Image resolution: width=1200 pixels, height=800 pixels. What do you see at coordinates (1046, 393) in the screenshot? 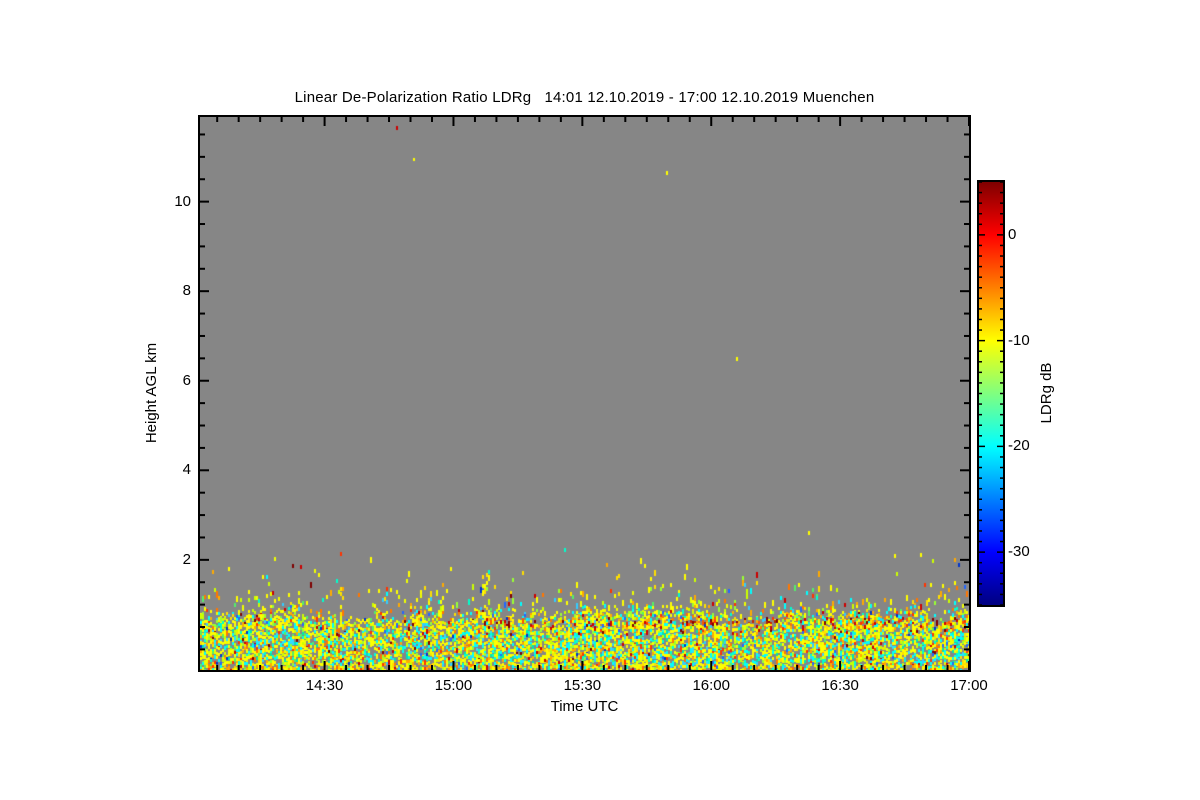
I see `colorbar-label: LDRg dB` at bounding box center [1046, 393].